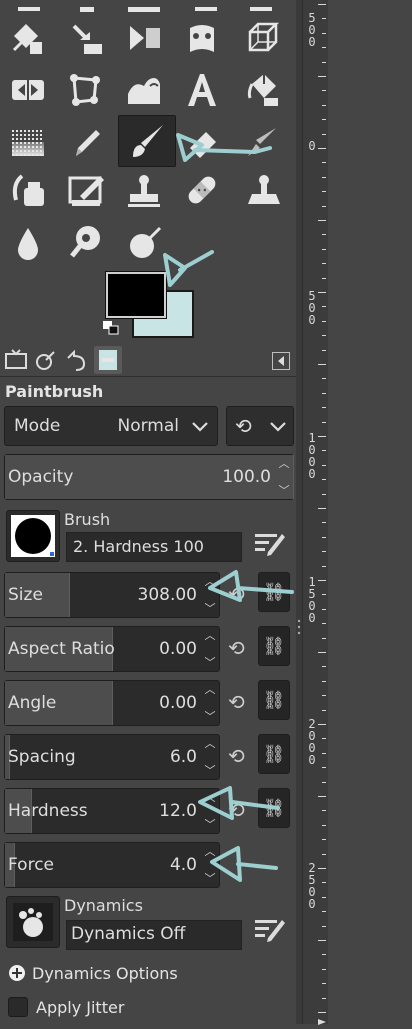  What do you see at coordinates (210, 595) in the screenshot?
I see `size-spinner: ︿ ﹀` at bounding box center [210, 595].